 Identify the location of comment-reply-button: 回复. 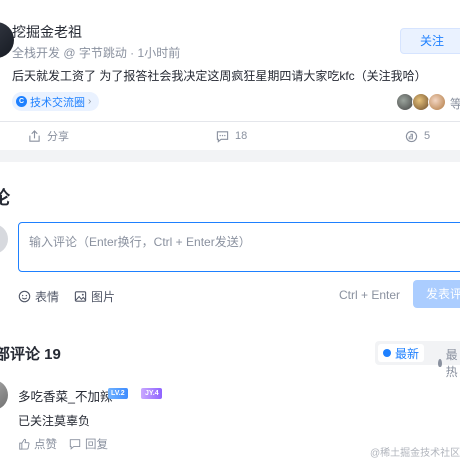
(88, 444).